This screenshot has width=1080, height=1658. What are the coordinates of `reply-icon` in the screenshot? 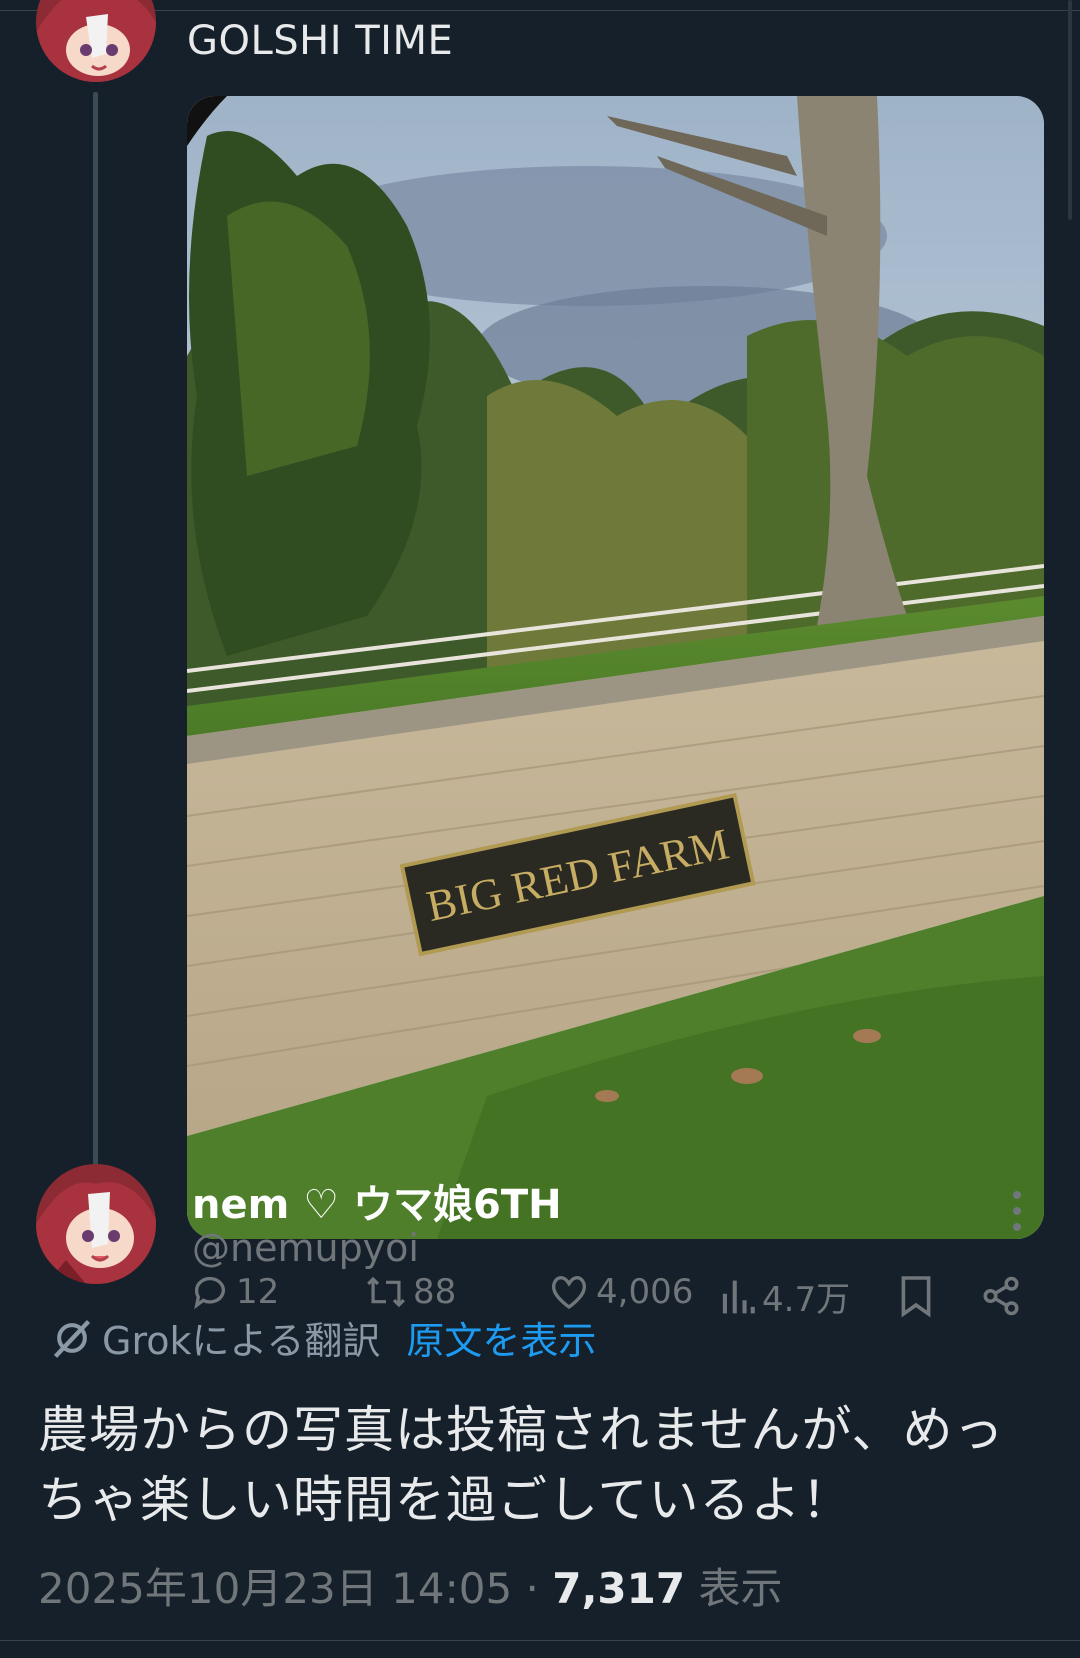 It's located at (209, 1293).